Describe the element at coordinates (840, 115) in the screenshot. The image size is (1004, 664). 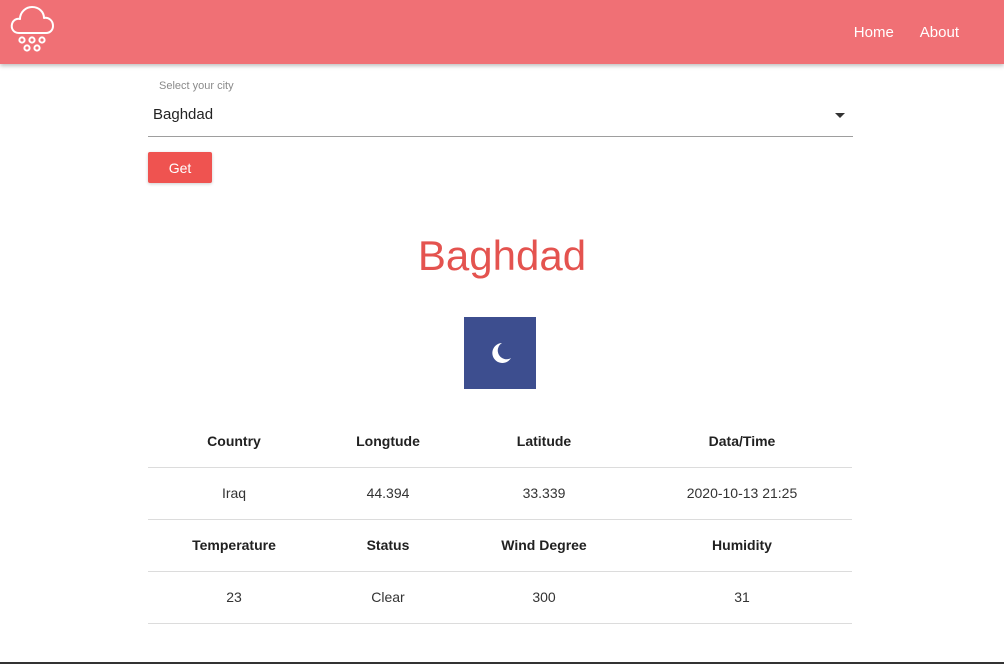
I see `caret-down-icon` at that location.